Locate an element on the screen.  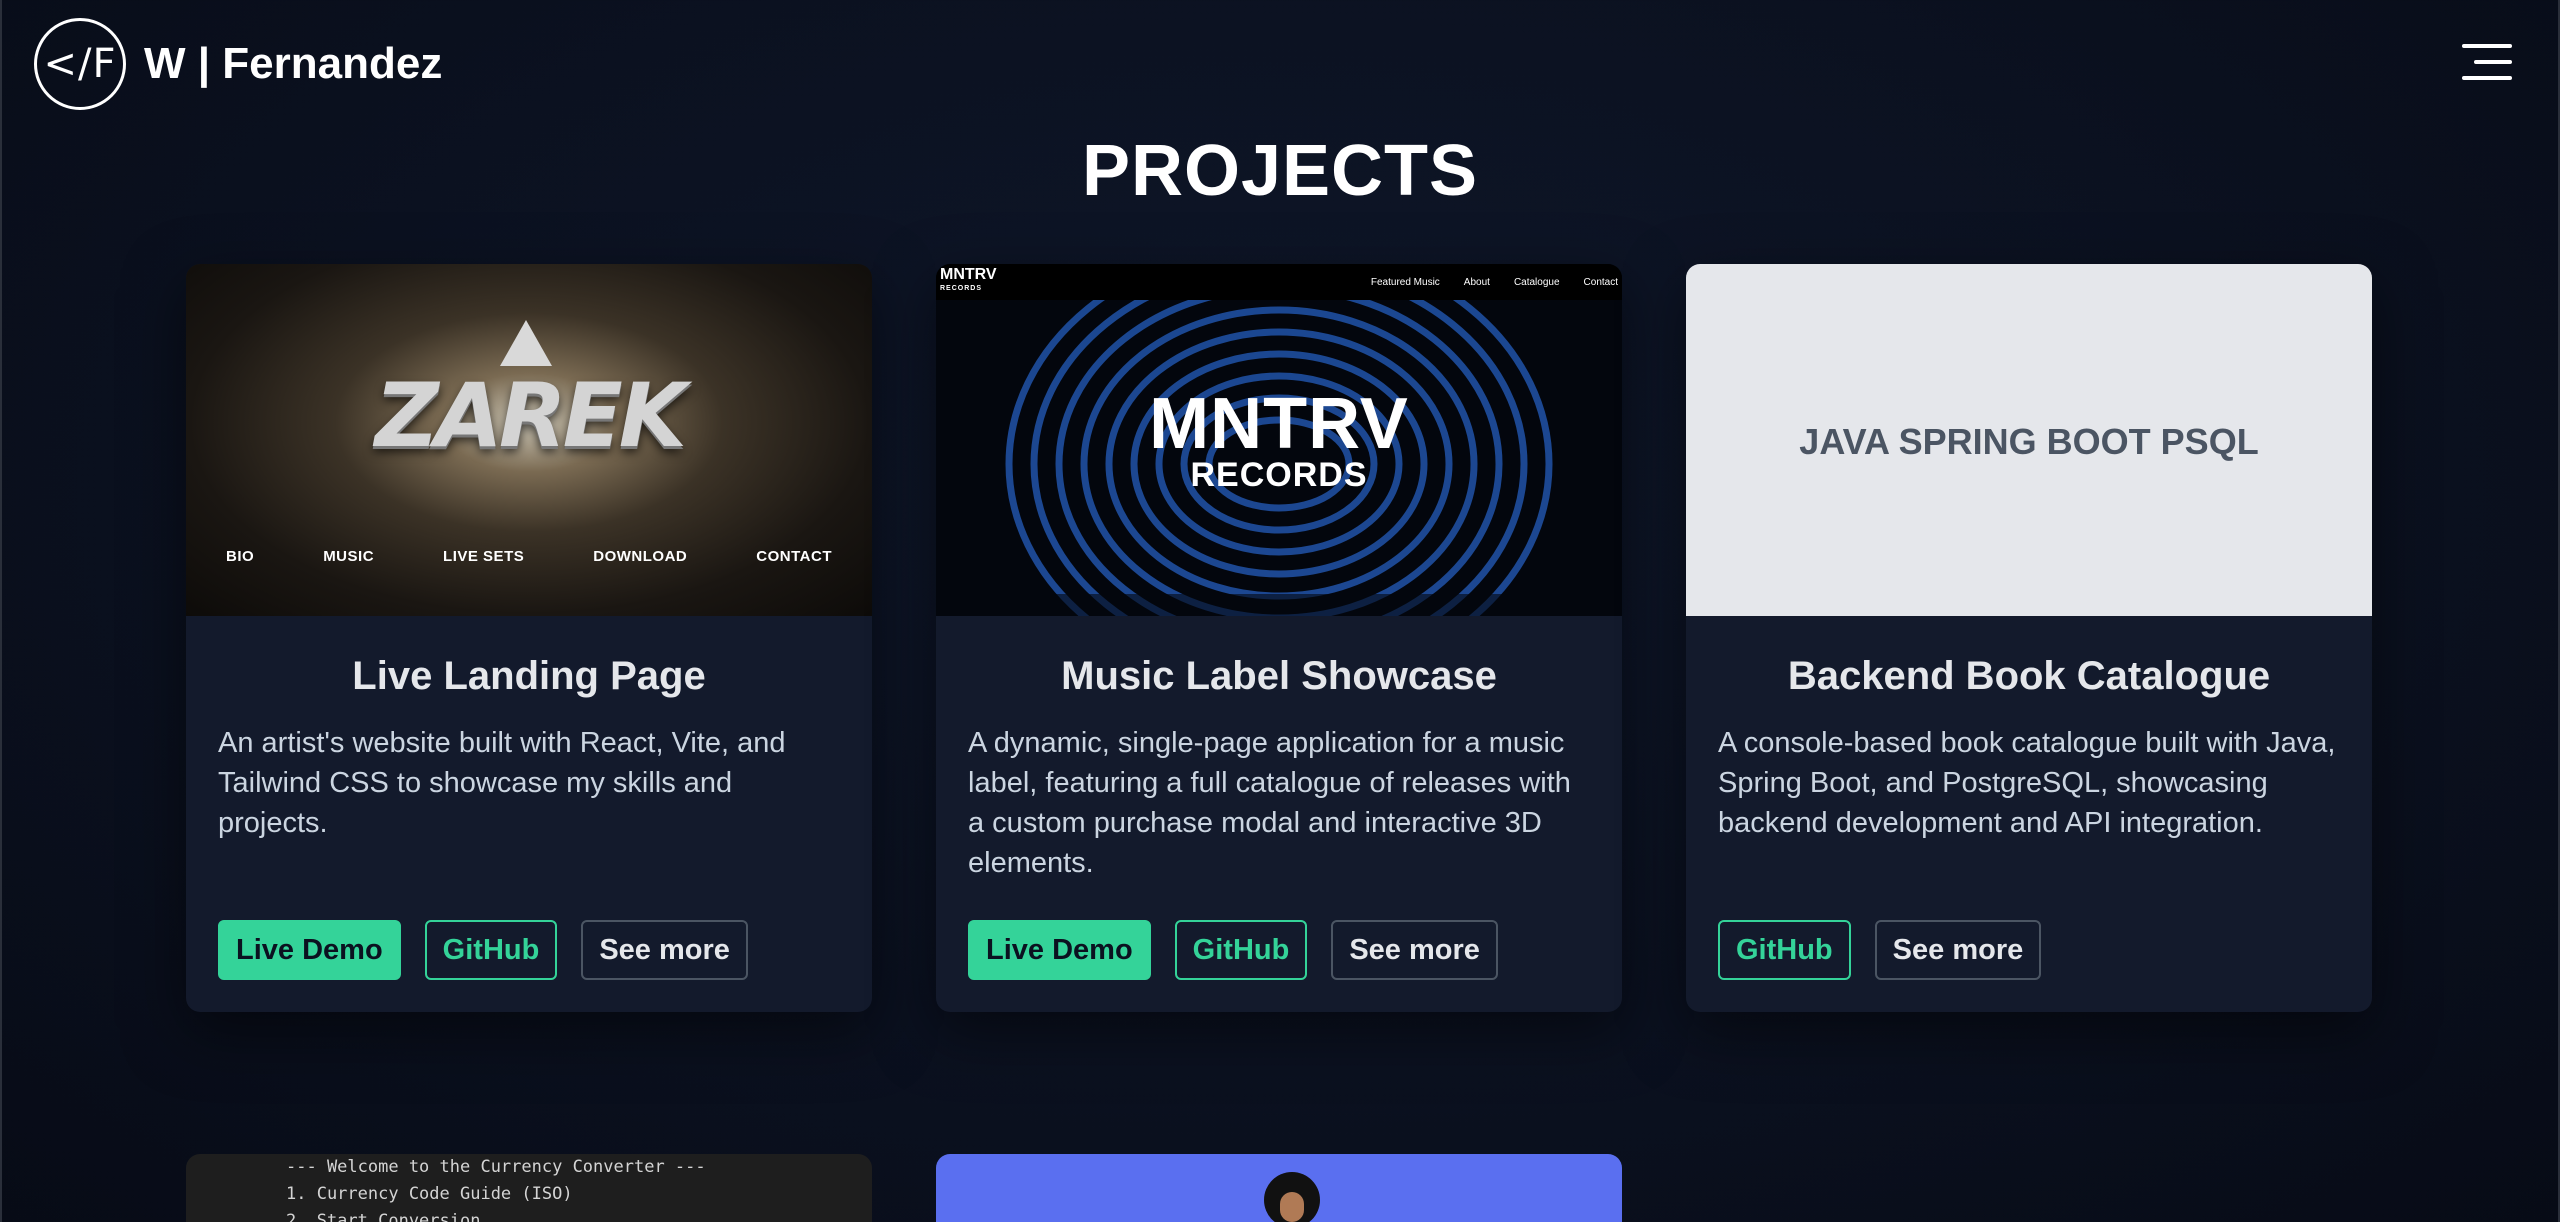
thumbnail-headline: MNTRV is located at coordinates (1279, 424).